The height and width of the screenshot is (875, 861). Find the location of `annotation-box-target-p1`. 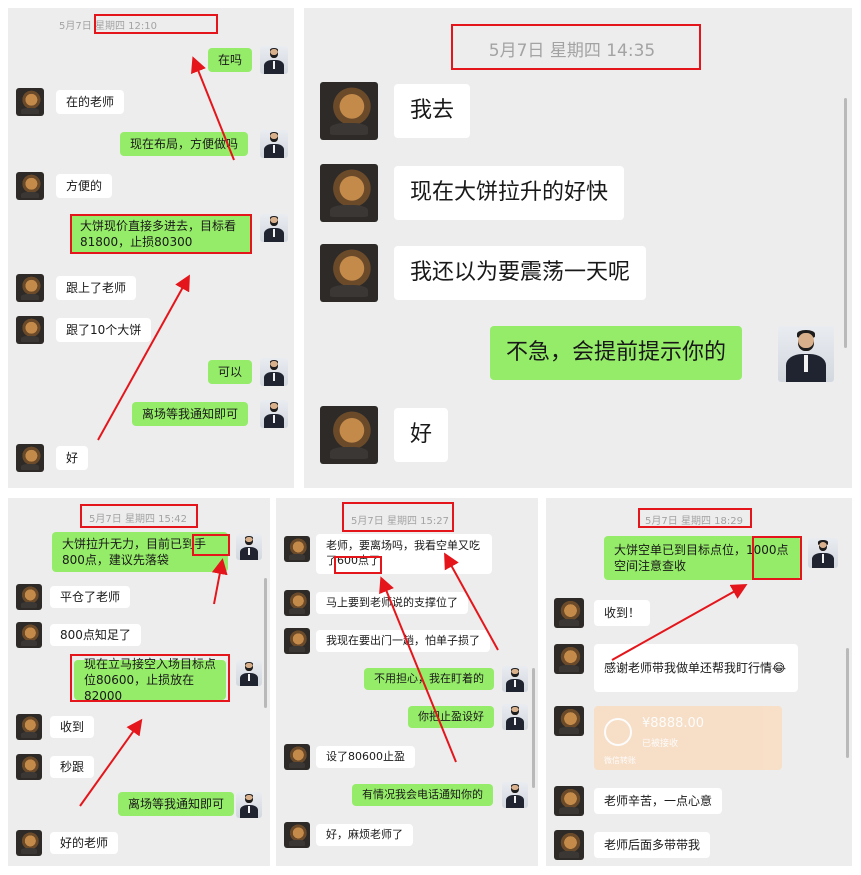

annotation-box-target-p1 is located at coordinates (161, 234).